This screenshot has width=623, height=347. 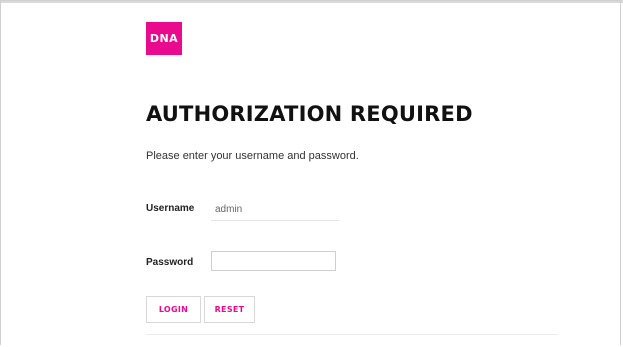 What do you see at coordinates (273, 261) in the screenshot?
I see `password-field` at bounding box center [273, 261].